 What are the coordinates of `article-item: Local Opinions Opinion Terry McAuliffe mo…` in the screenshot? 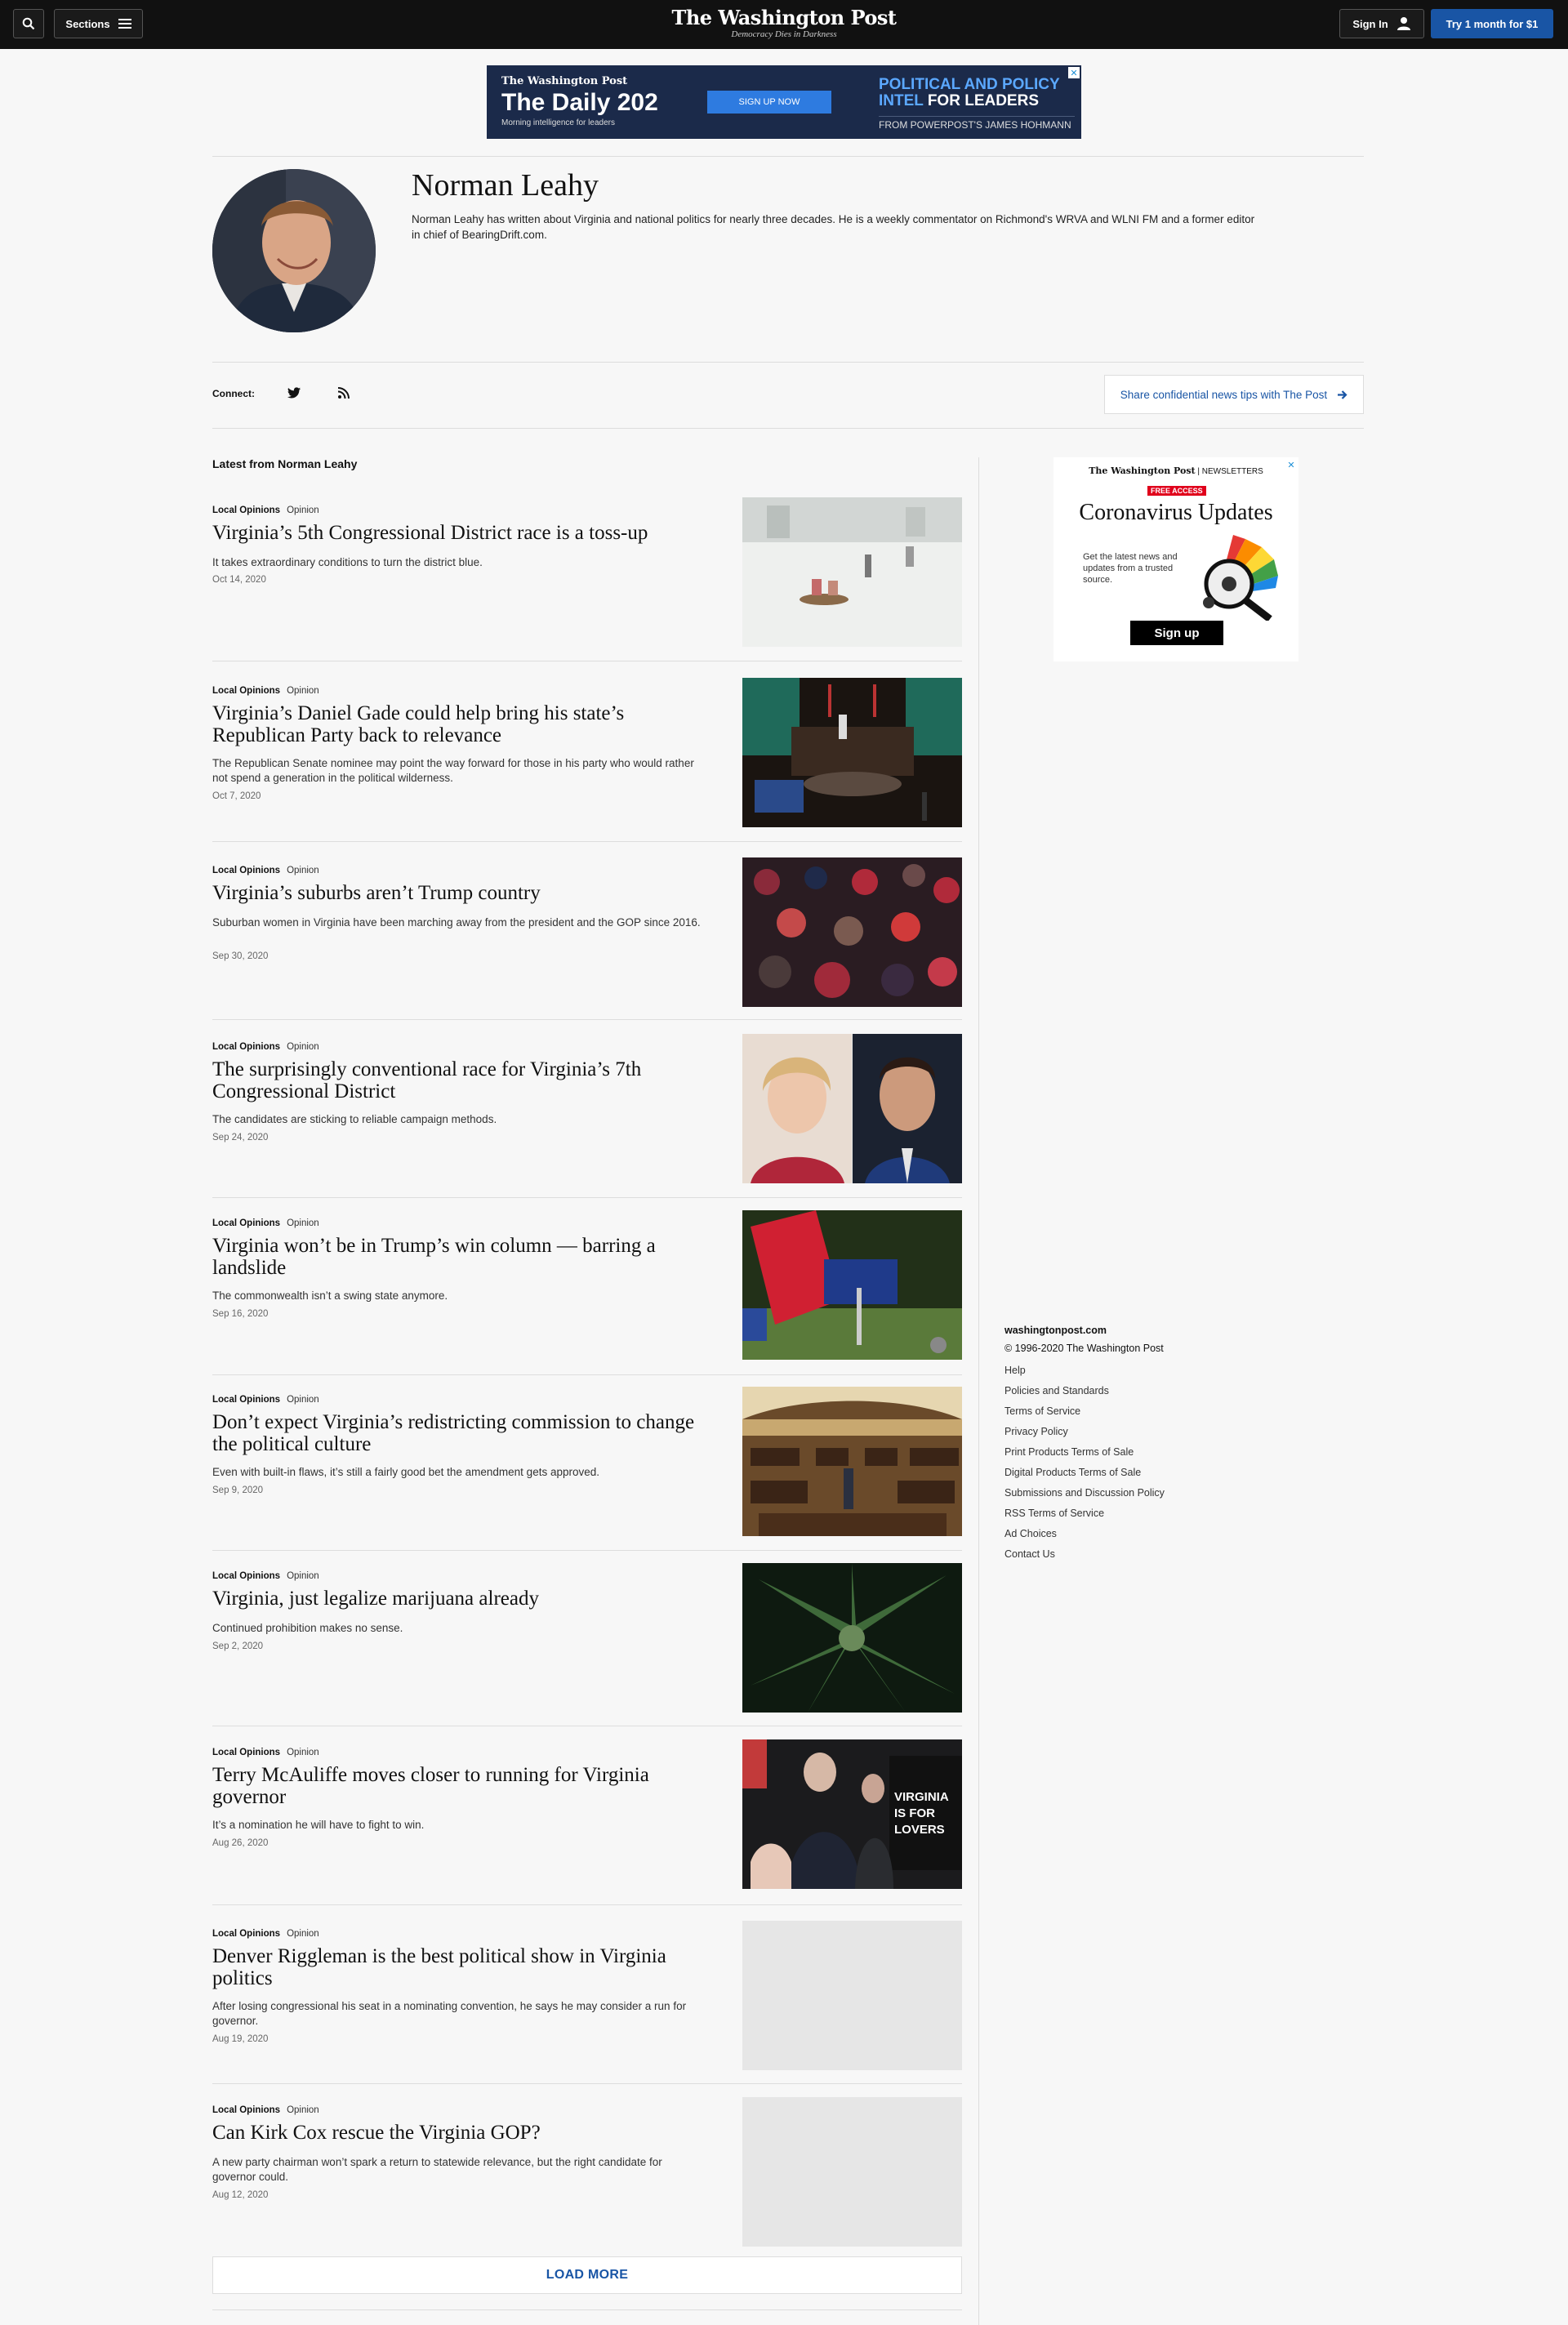 It's located at (587, 1822).